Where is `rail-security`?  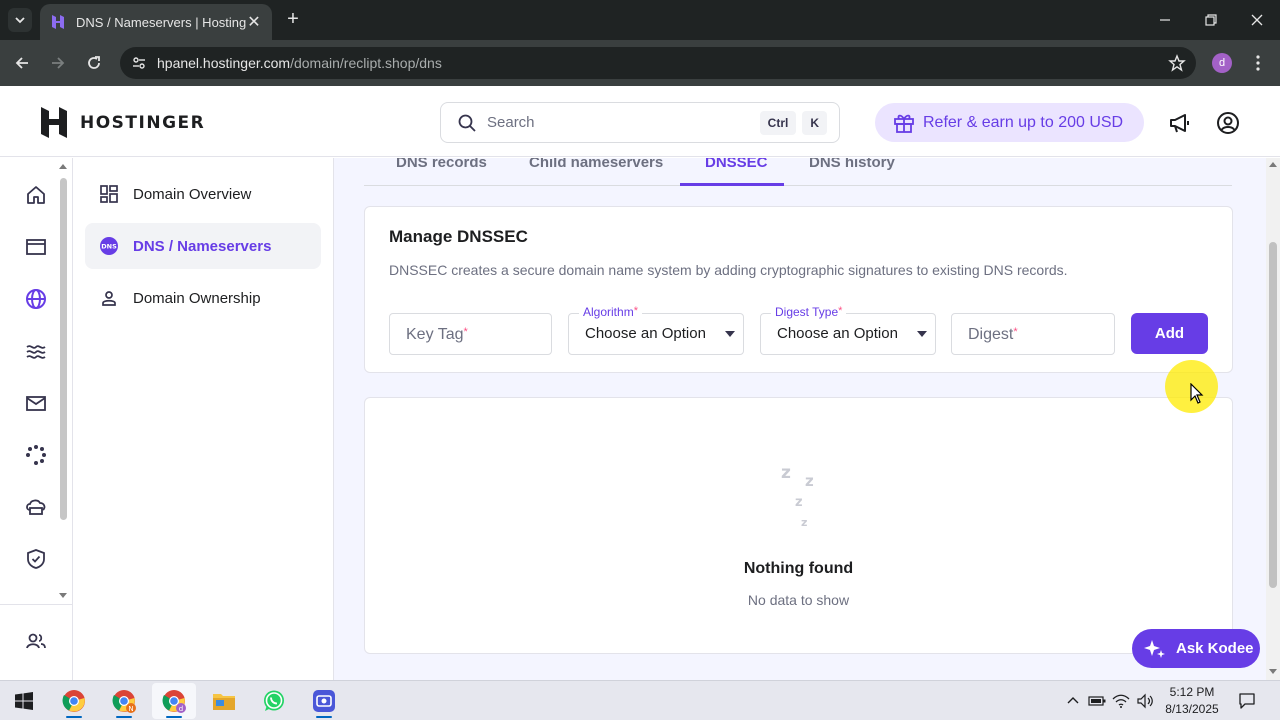 rail-security is located at coordinates (36, 559).